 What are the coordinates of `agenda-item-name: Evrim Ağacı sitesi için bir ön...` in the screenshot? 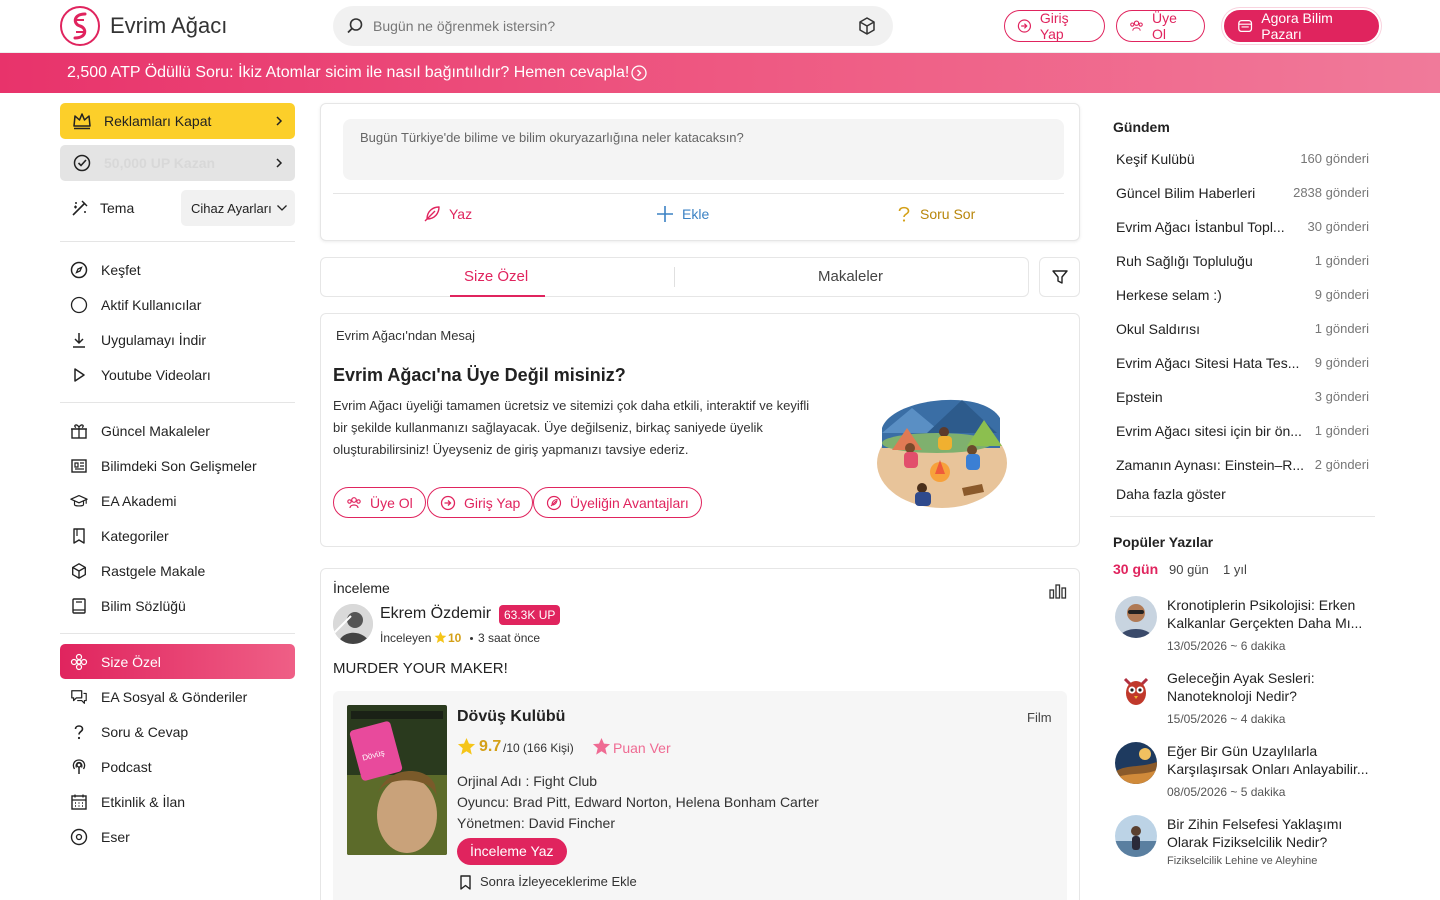 It's located at (1209, 431).